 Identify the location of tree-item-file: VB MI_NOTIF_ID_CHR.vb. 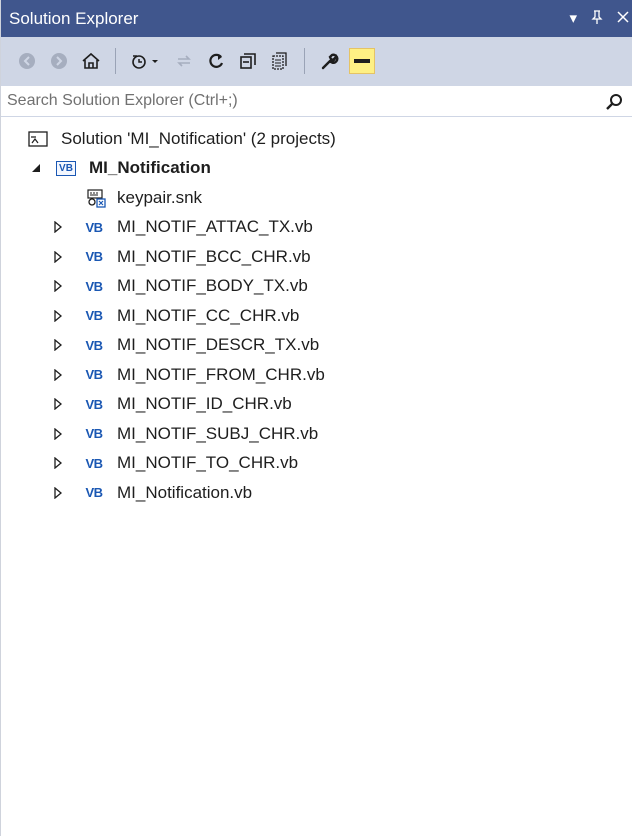
(316, 405).